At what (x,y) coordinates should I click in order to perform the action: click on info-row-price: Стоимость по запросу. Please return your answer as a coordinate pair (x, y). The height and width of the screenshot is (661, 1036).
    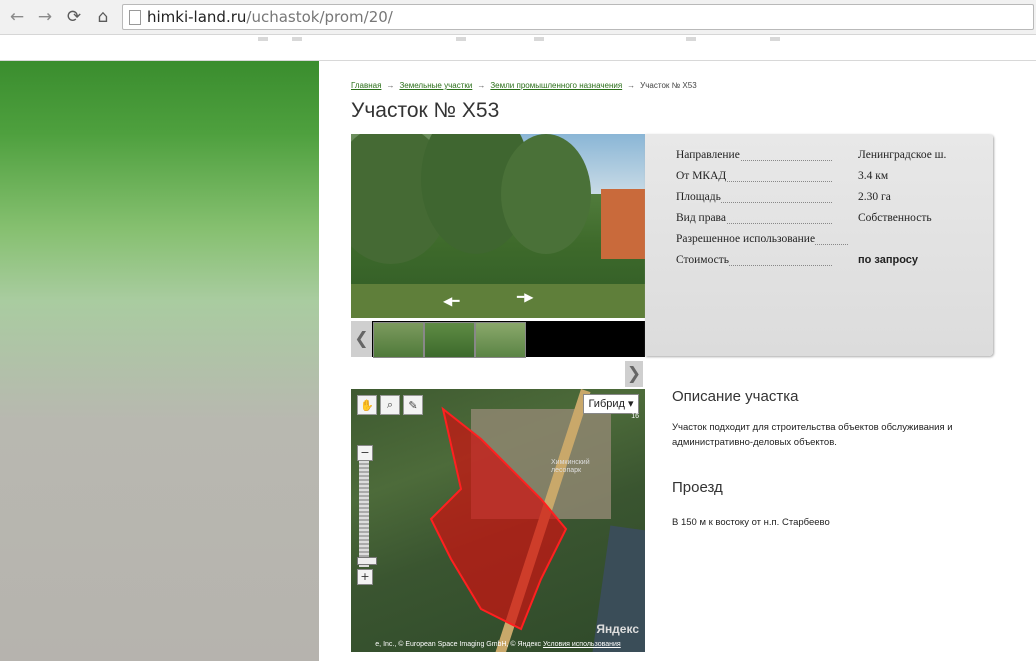
    Looking at the image, I should click on (797, 260).